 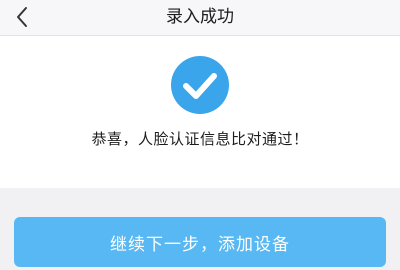 I want to click on check-circle-icon, so click(x=200, y=85).